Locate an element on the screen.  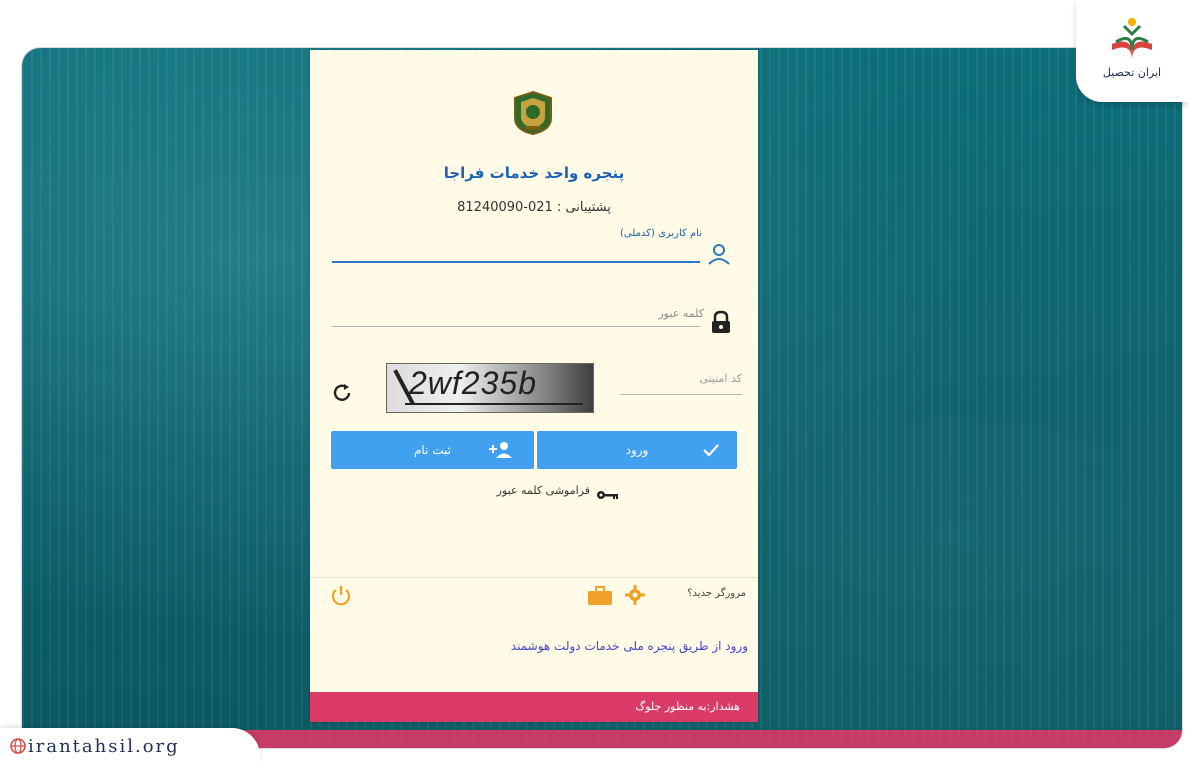
page-title: پنجره واحد خدمات فراجا is located at coordinates (534, 173).